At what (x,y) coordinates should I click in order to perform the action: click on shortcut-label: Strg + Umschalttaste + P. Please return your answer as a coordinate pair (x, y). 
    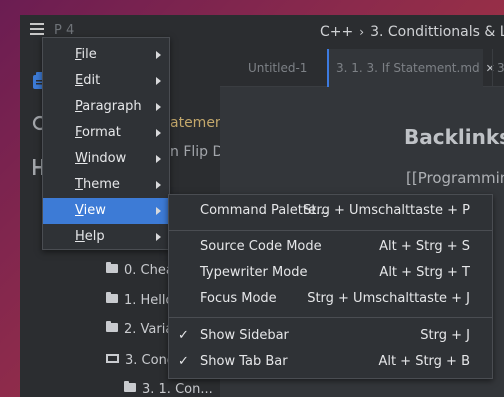
    Looking at the image, I should click on (386, 210).